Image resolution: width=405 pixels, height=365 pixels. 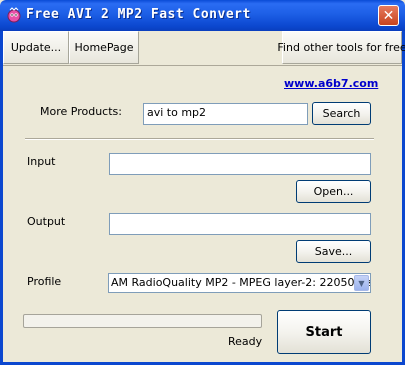 What do you see at coordinates (14, 15) in the screenshot?
I see `app-icon` at bounding box center [14, 15].